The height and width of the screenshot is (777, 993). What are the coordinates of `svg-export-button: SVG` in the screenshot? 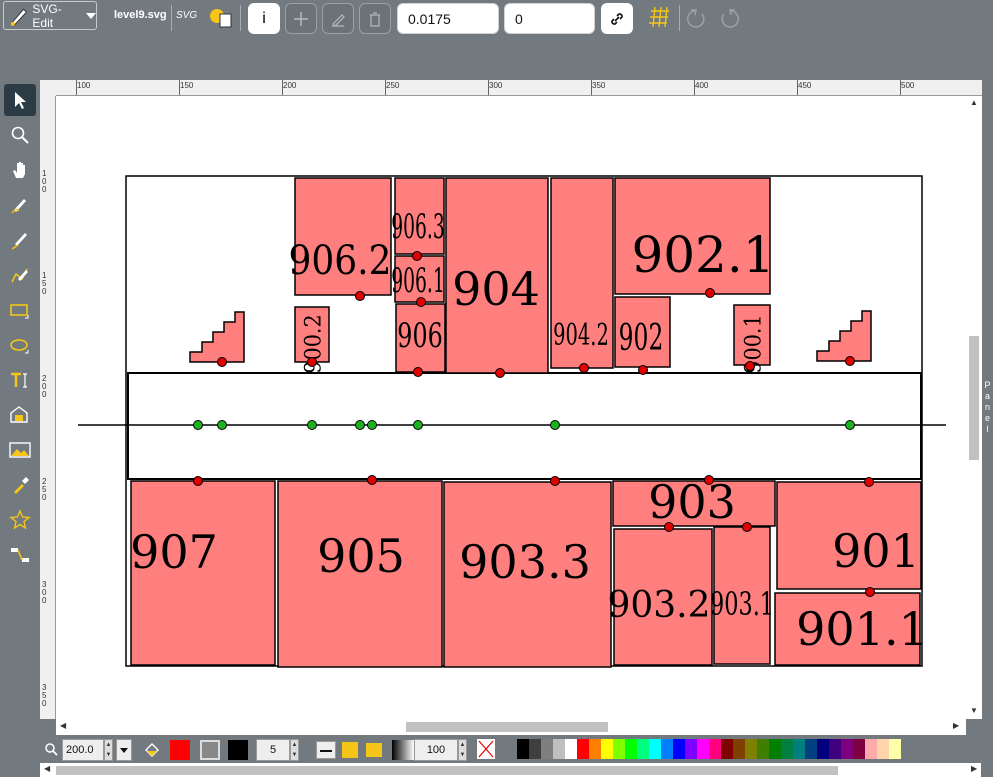 It's located at (186, 15).